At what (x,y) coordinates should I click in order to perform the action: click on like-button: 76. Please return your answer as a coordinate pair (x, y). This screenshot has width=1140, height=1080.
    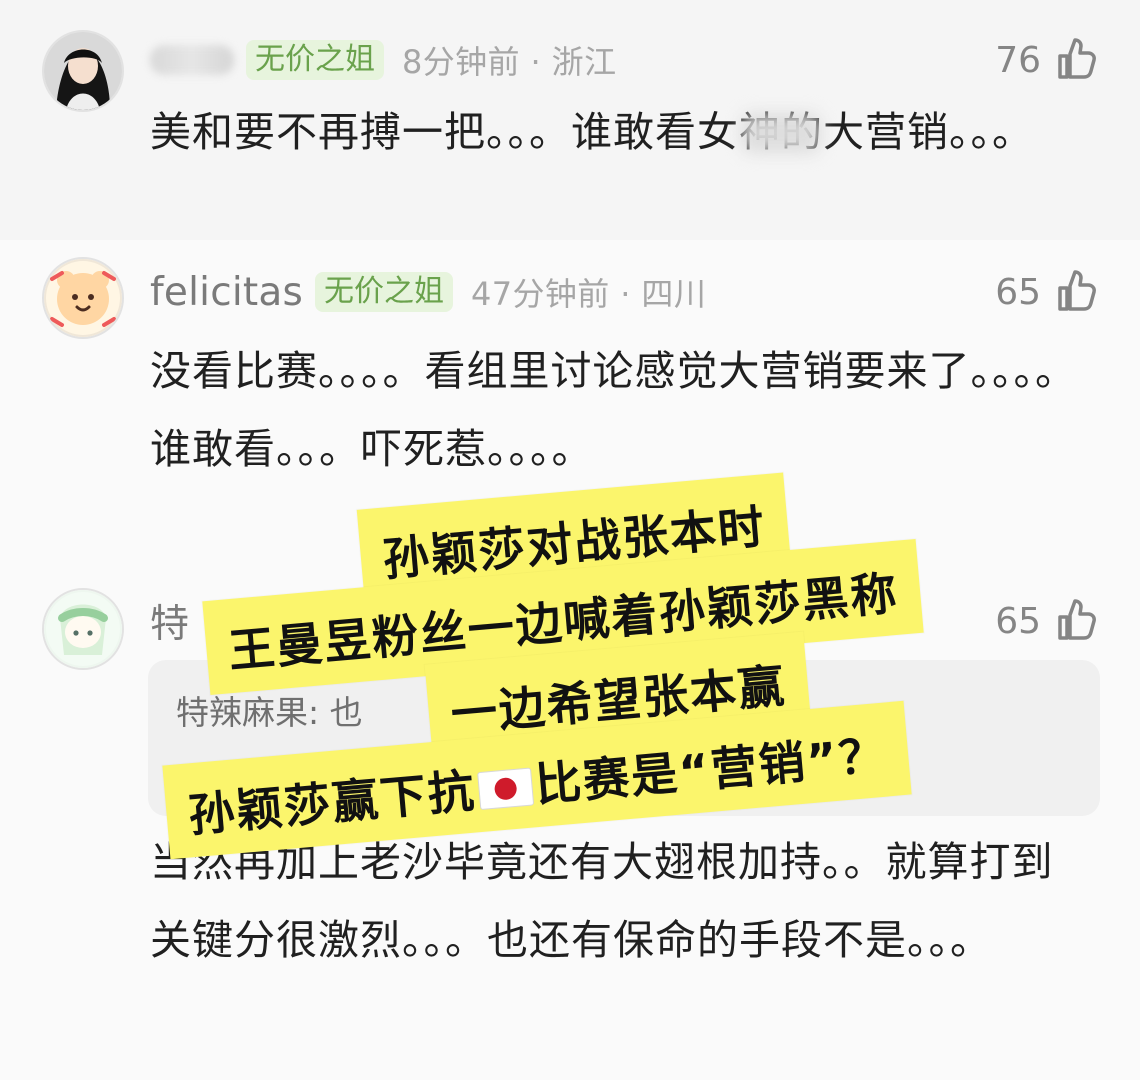
    Looking at the image, I should click on (1046, 60).